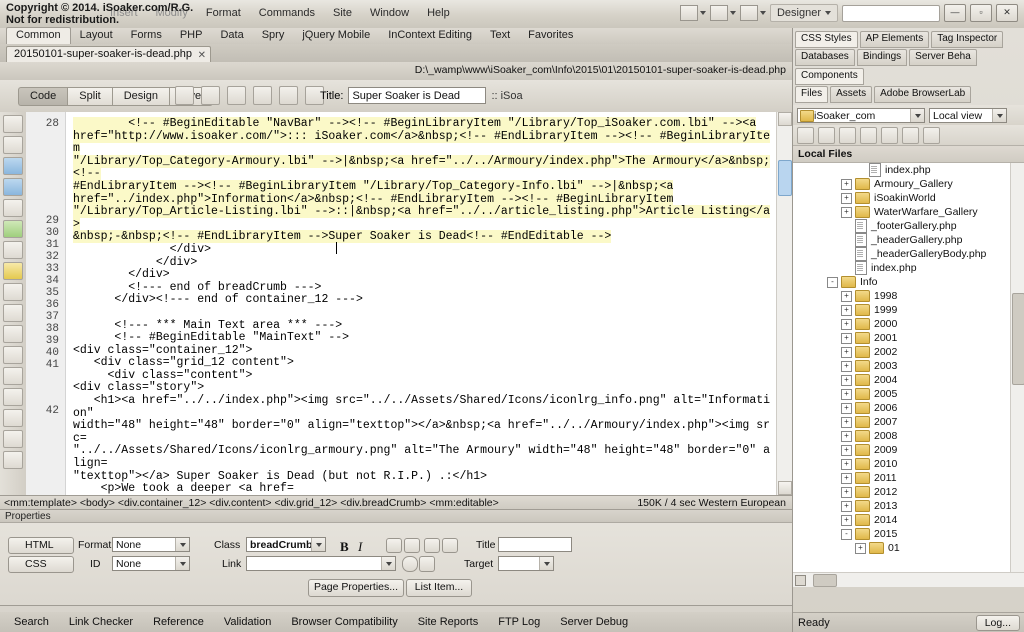 The width and height of the screenshot is (1024, 632). What do you see at coordinates (101, 622) in the screenshot?
I see `results-tab-link-checker: Link Checker` at bounding box center [101, 622].